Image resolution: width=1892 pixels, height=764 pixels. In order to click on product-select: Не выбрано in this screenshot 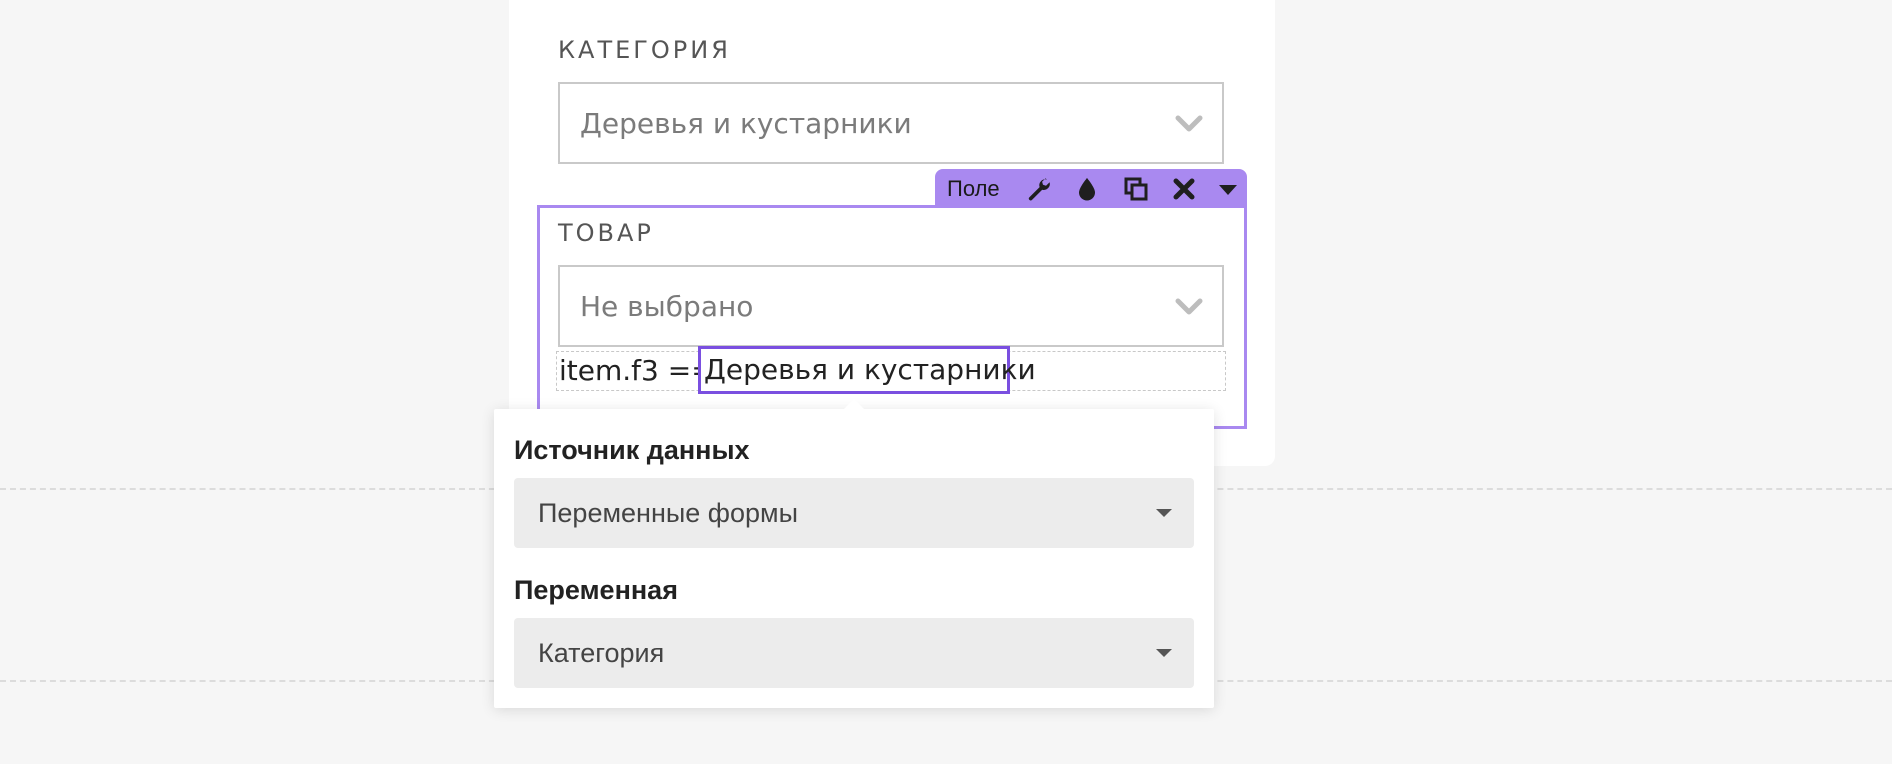, I will do `click(891, 306)`.